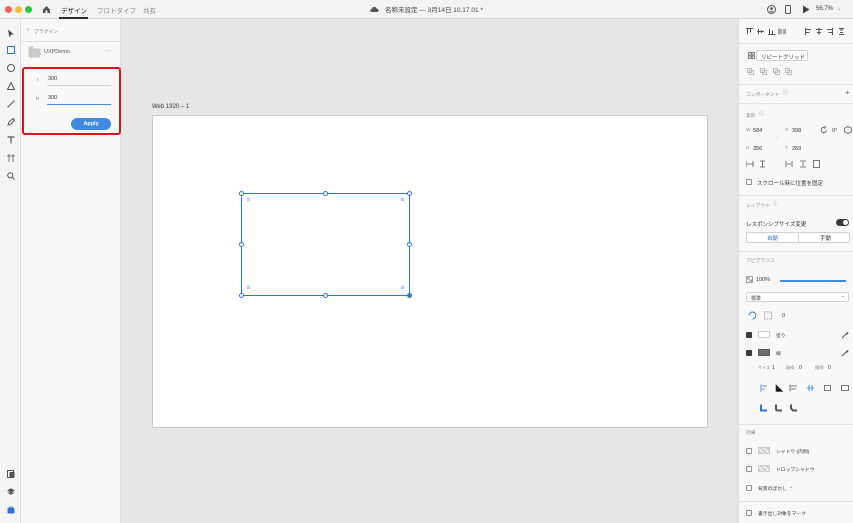 Image resolution: width=853 pixels, height=523 pixels. Describe the element at coordinates (10, 473) in the screenshot. I see `document-assets-icon` at that location.